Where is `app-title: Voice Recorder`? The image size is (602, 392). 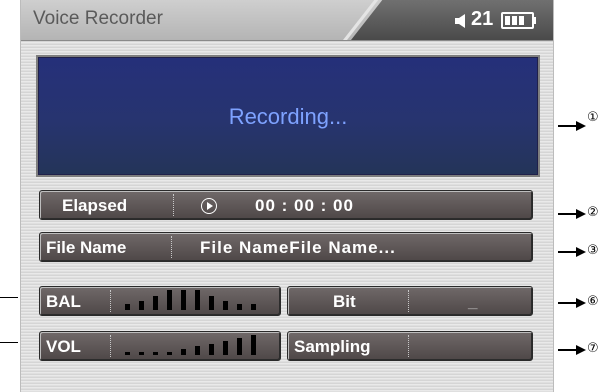
app-title: Voice Recorder is located at coordinates (98, 18).